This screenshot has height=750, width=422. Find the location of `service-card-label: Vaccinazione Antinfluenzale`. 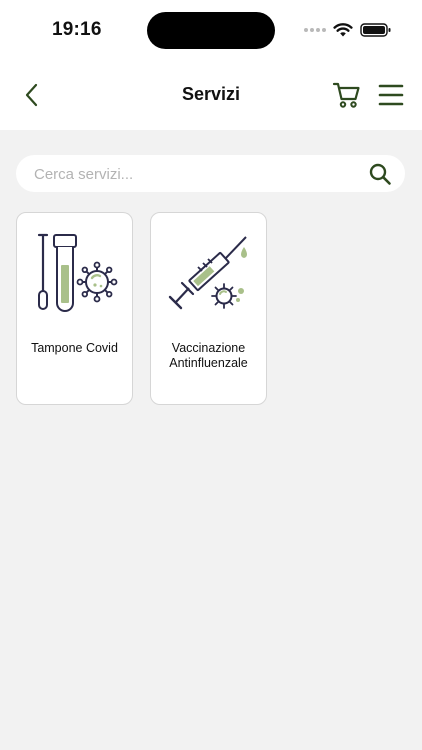

service-card-label: Vaccinazione Antinfluenzale is located at coordinates (208, 355).